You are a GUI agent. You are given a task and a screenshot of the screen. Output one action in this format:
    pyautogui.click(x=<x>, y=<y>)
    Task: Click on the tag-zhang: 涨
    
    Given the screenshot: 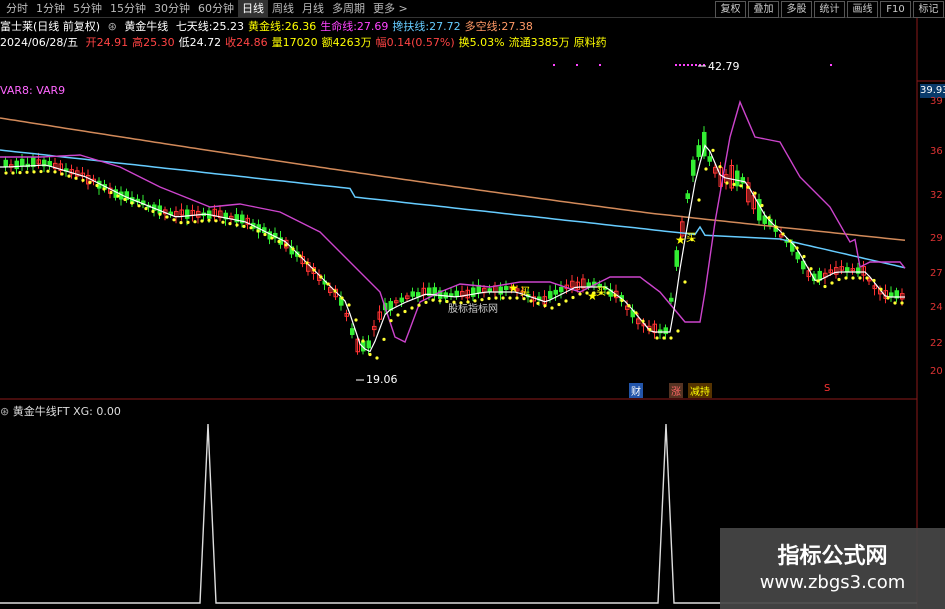 What is the action you would take?
    pyautogui.click(x=676, y=390)
    